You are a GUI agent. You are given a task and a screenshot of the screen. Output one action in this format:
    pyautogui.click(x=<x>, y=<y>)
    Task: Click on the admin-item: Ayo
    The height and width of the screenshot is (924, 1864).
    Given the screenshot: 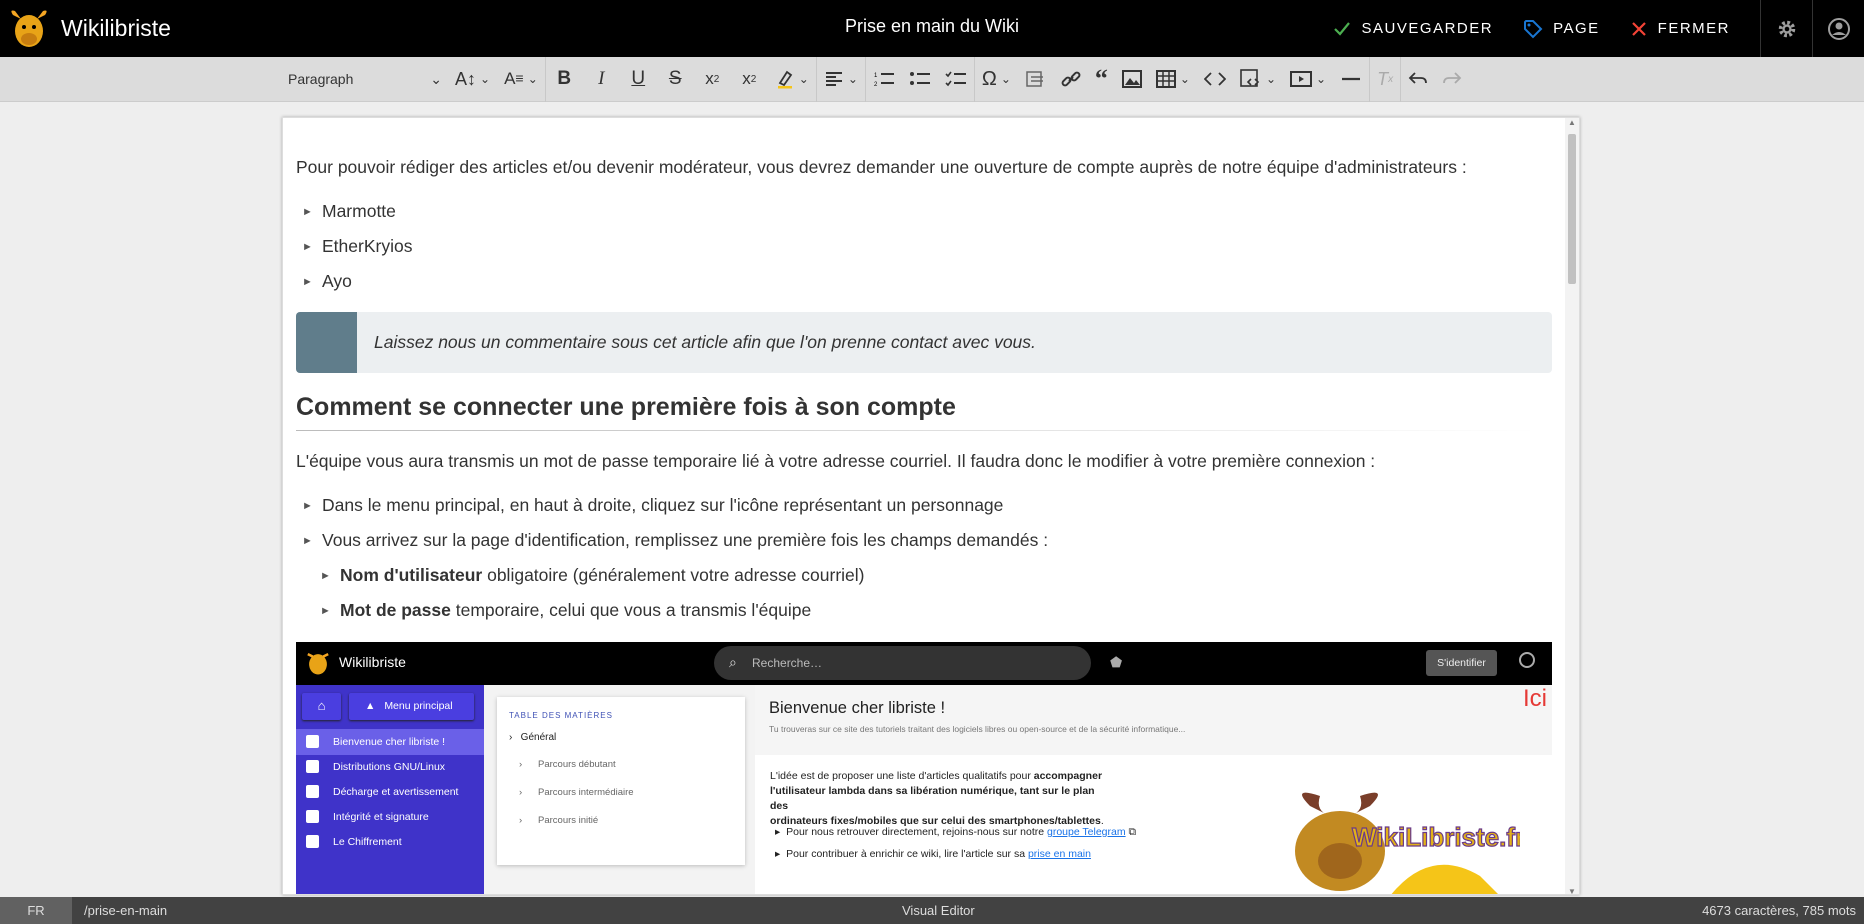 What is the action you would take?
    pyautogui.click(x=327, y=281)
    